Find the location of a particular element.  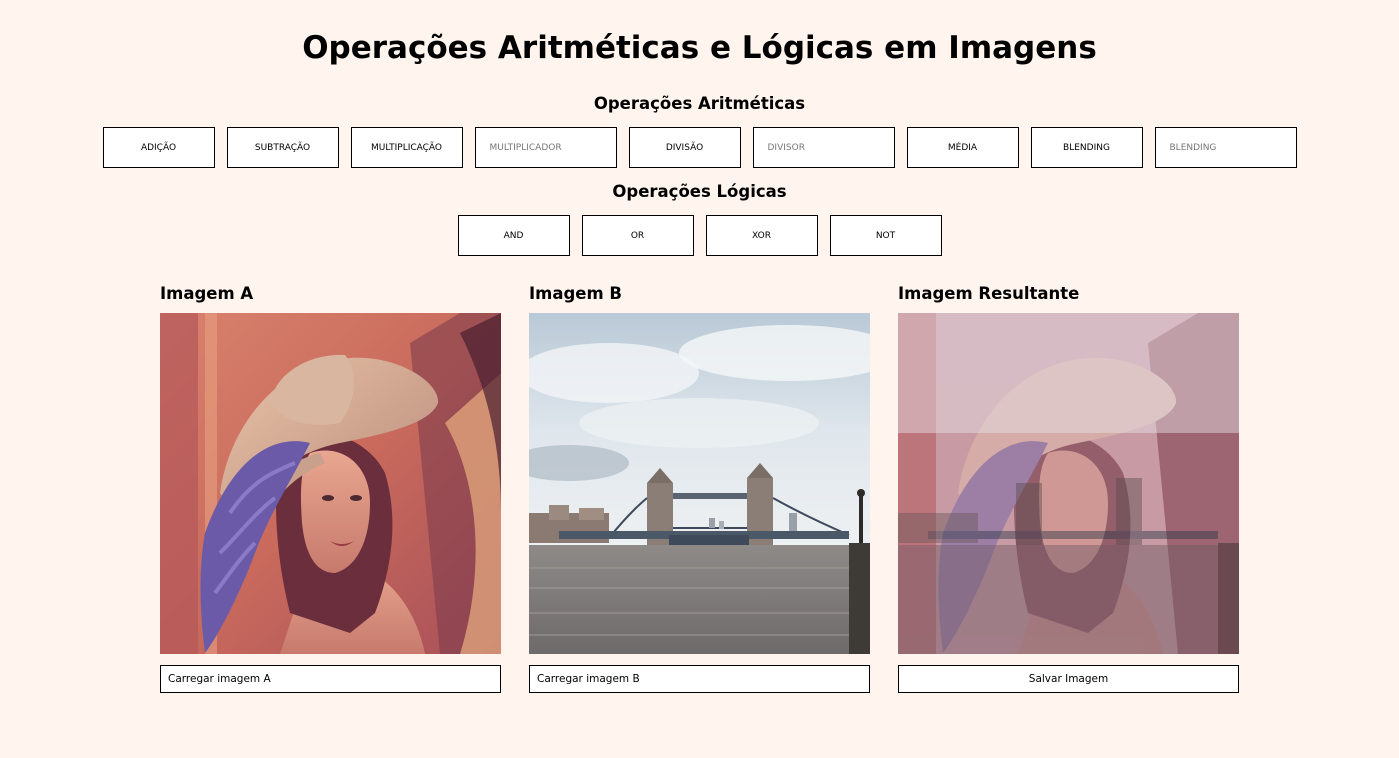

or-button: OR is located at coordinates (637, 235).